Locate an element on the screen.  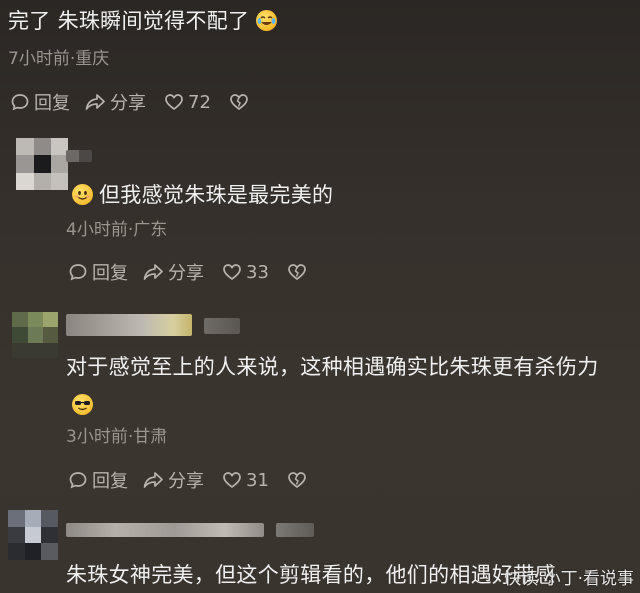
comment-actions: 回复 分享 31 is located at coordinates (187, 480).